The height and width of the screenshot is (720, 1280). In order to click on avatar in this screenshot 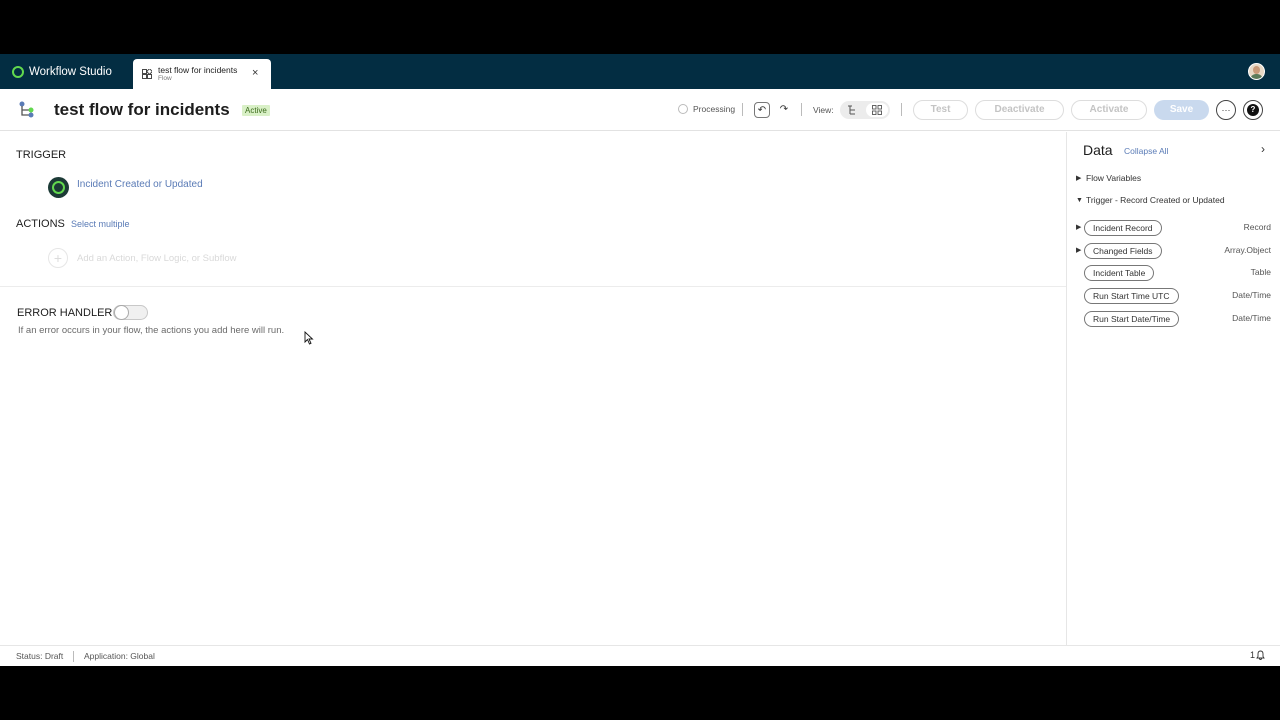, I will do `click(1256, 71)`.